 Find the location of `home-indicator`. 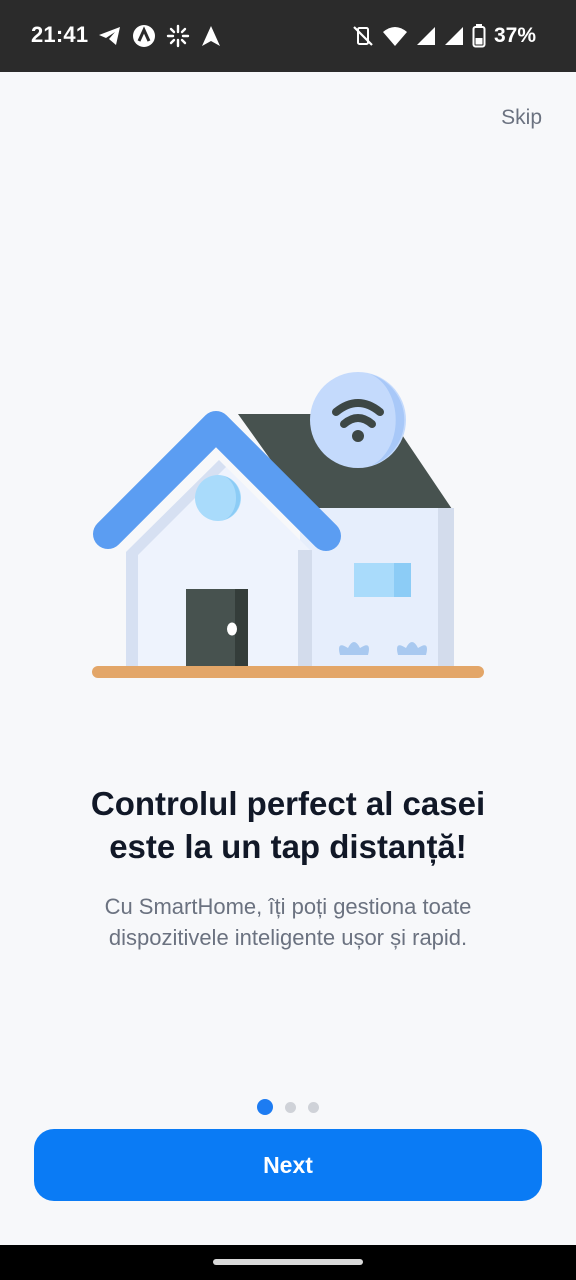

home-indicator is located at coordinates (288, 1262).